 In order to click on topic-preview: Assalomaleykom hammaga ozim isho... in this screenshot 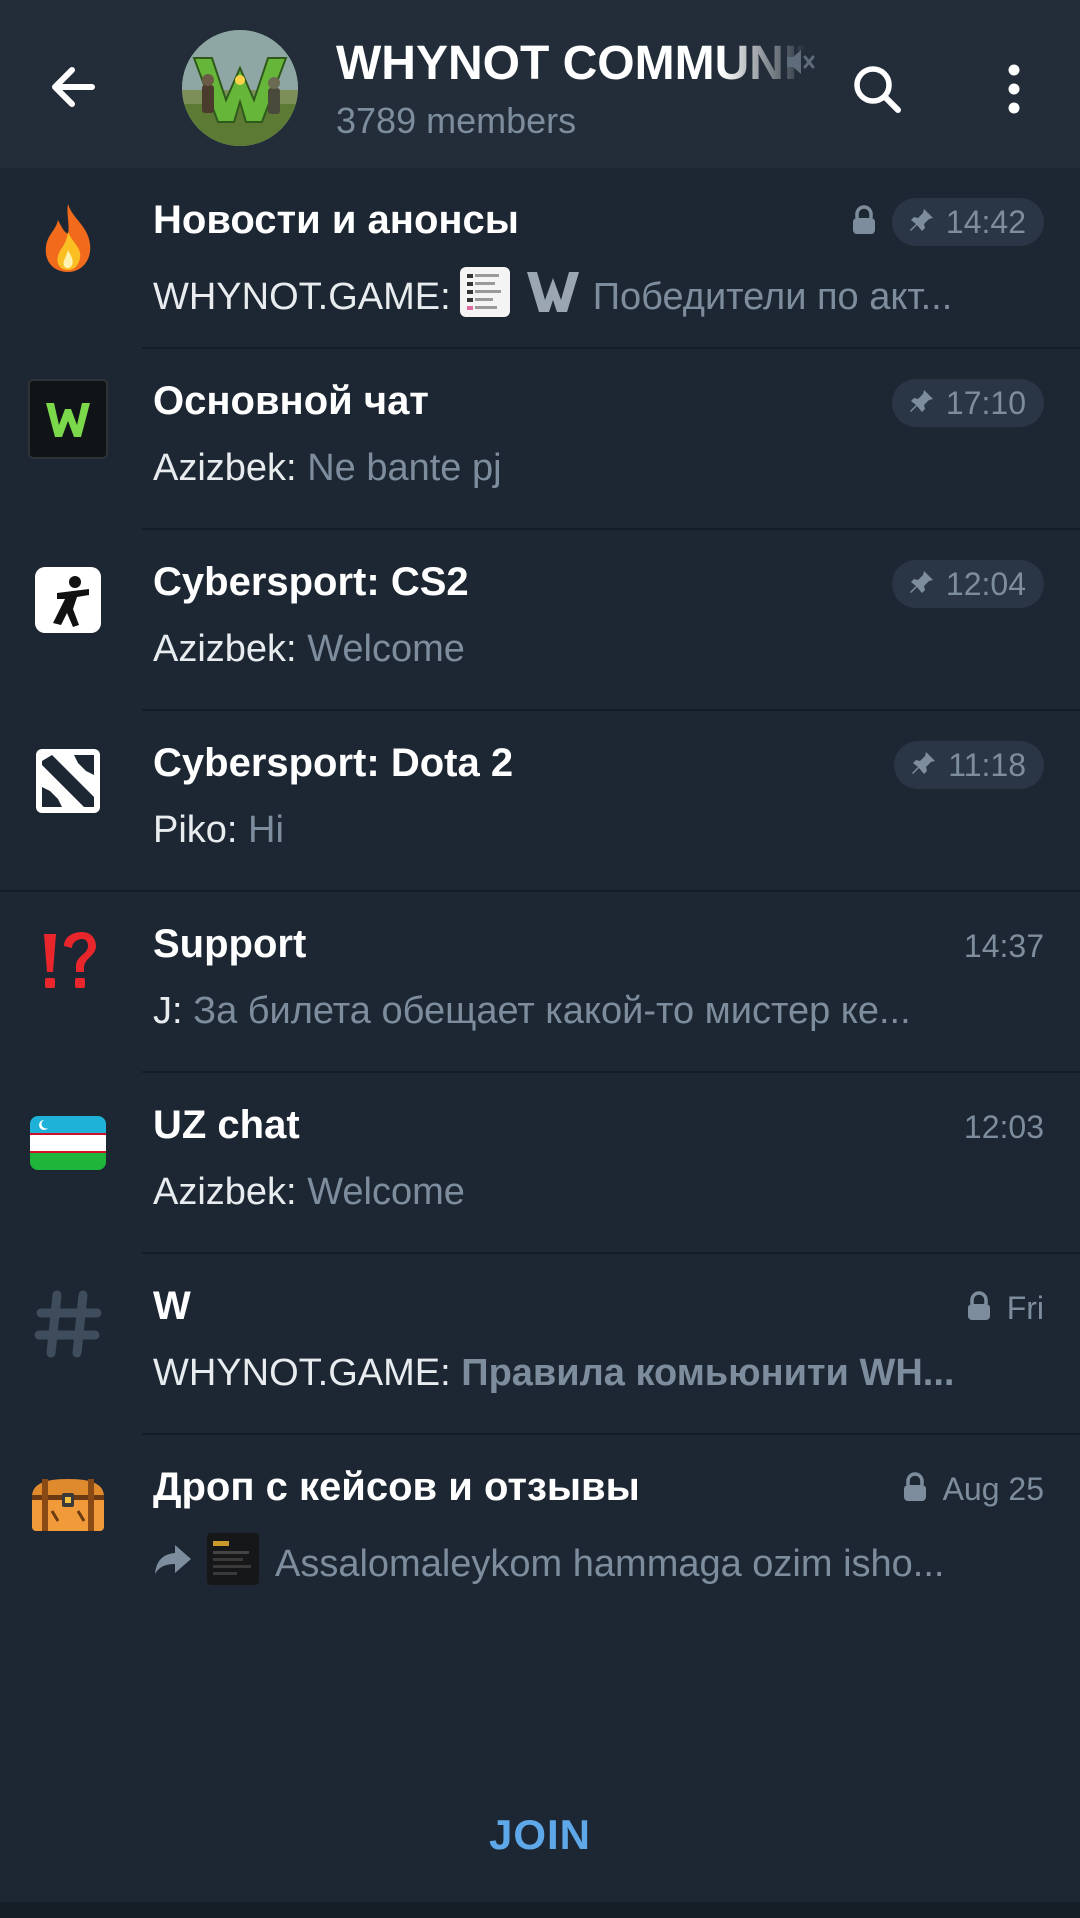, I will do `click(593, 1564)`.